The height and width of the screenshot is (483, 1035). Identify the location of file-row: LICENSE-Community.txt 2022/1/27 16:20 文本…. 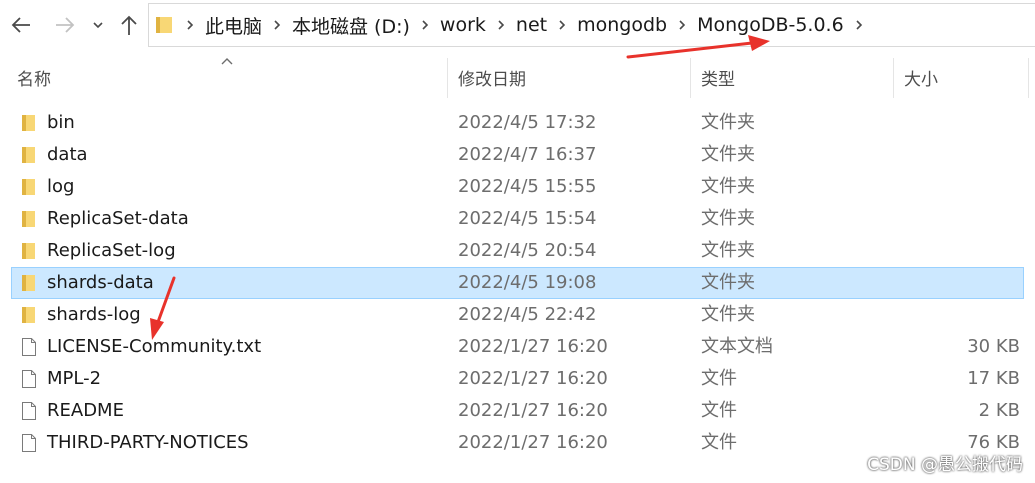
(517, 347).